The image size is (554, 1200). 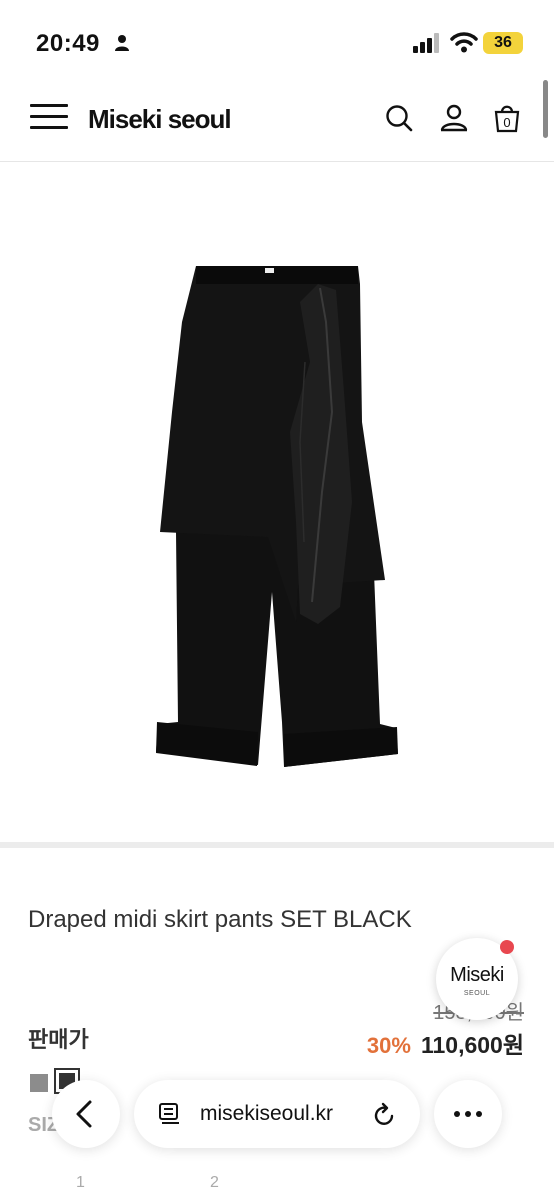 What do you see at coordinates (277, 40) in the screenshot?
I see `status-bar: 20:49 36` at bounding box center [277, 40].